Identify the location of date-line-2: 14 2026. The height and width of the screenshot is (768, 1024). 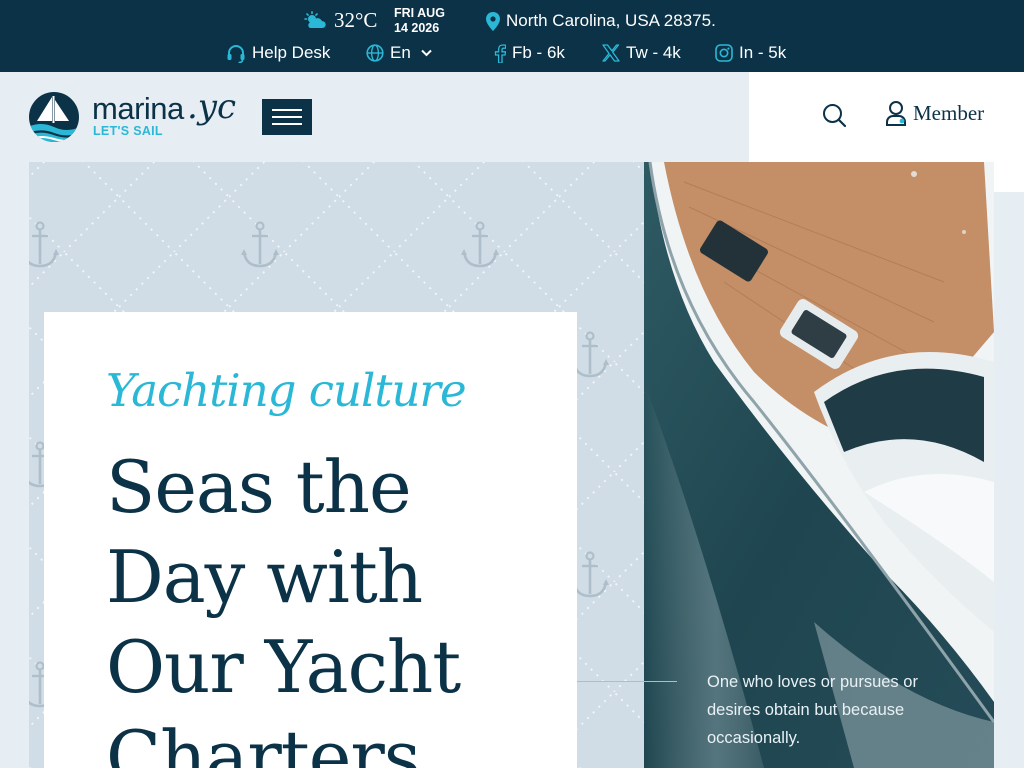
(417, 28).